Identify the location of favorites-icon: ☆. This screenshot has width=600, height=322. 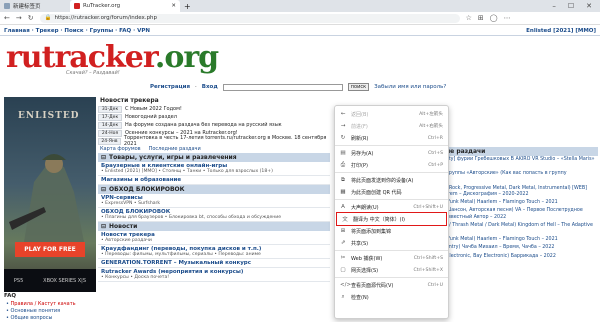
(469, 18).